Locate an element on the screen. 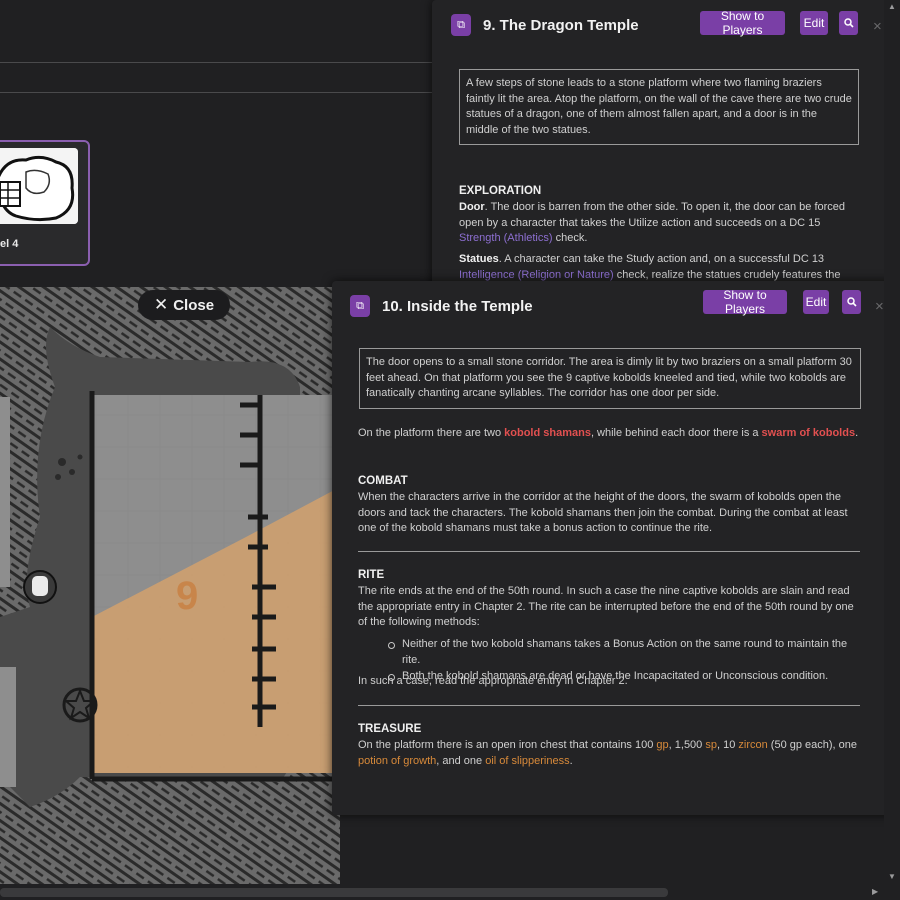 The image size is (900, 900). search-button is located at coordinates (848, 23).